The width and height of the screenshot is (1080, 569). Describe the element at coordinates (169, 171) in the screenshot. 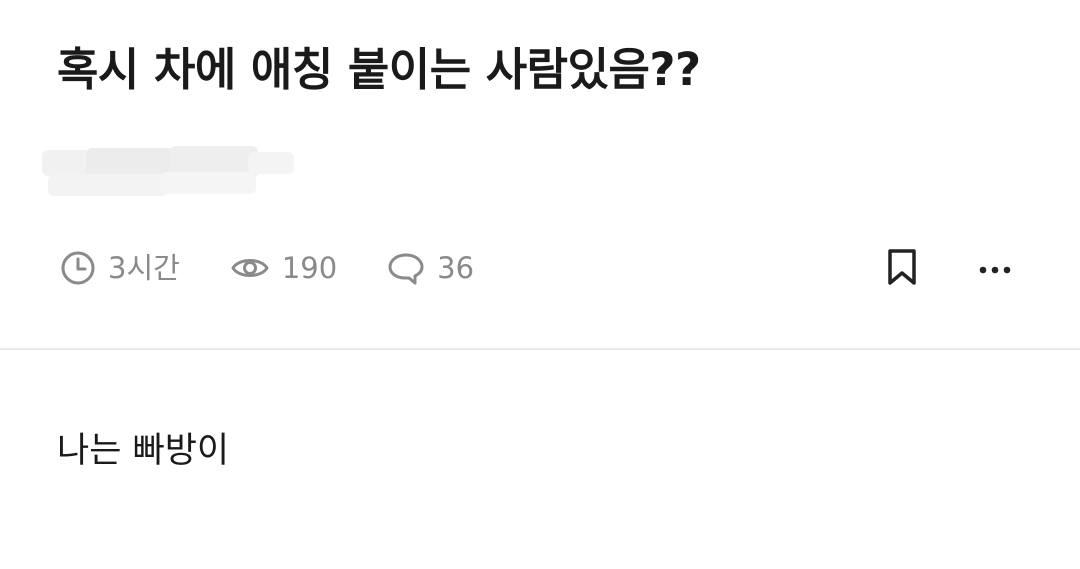

I see `author-info-blurred` at that location.